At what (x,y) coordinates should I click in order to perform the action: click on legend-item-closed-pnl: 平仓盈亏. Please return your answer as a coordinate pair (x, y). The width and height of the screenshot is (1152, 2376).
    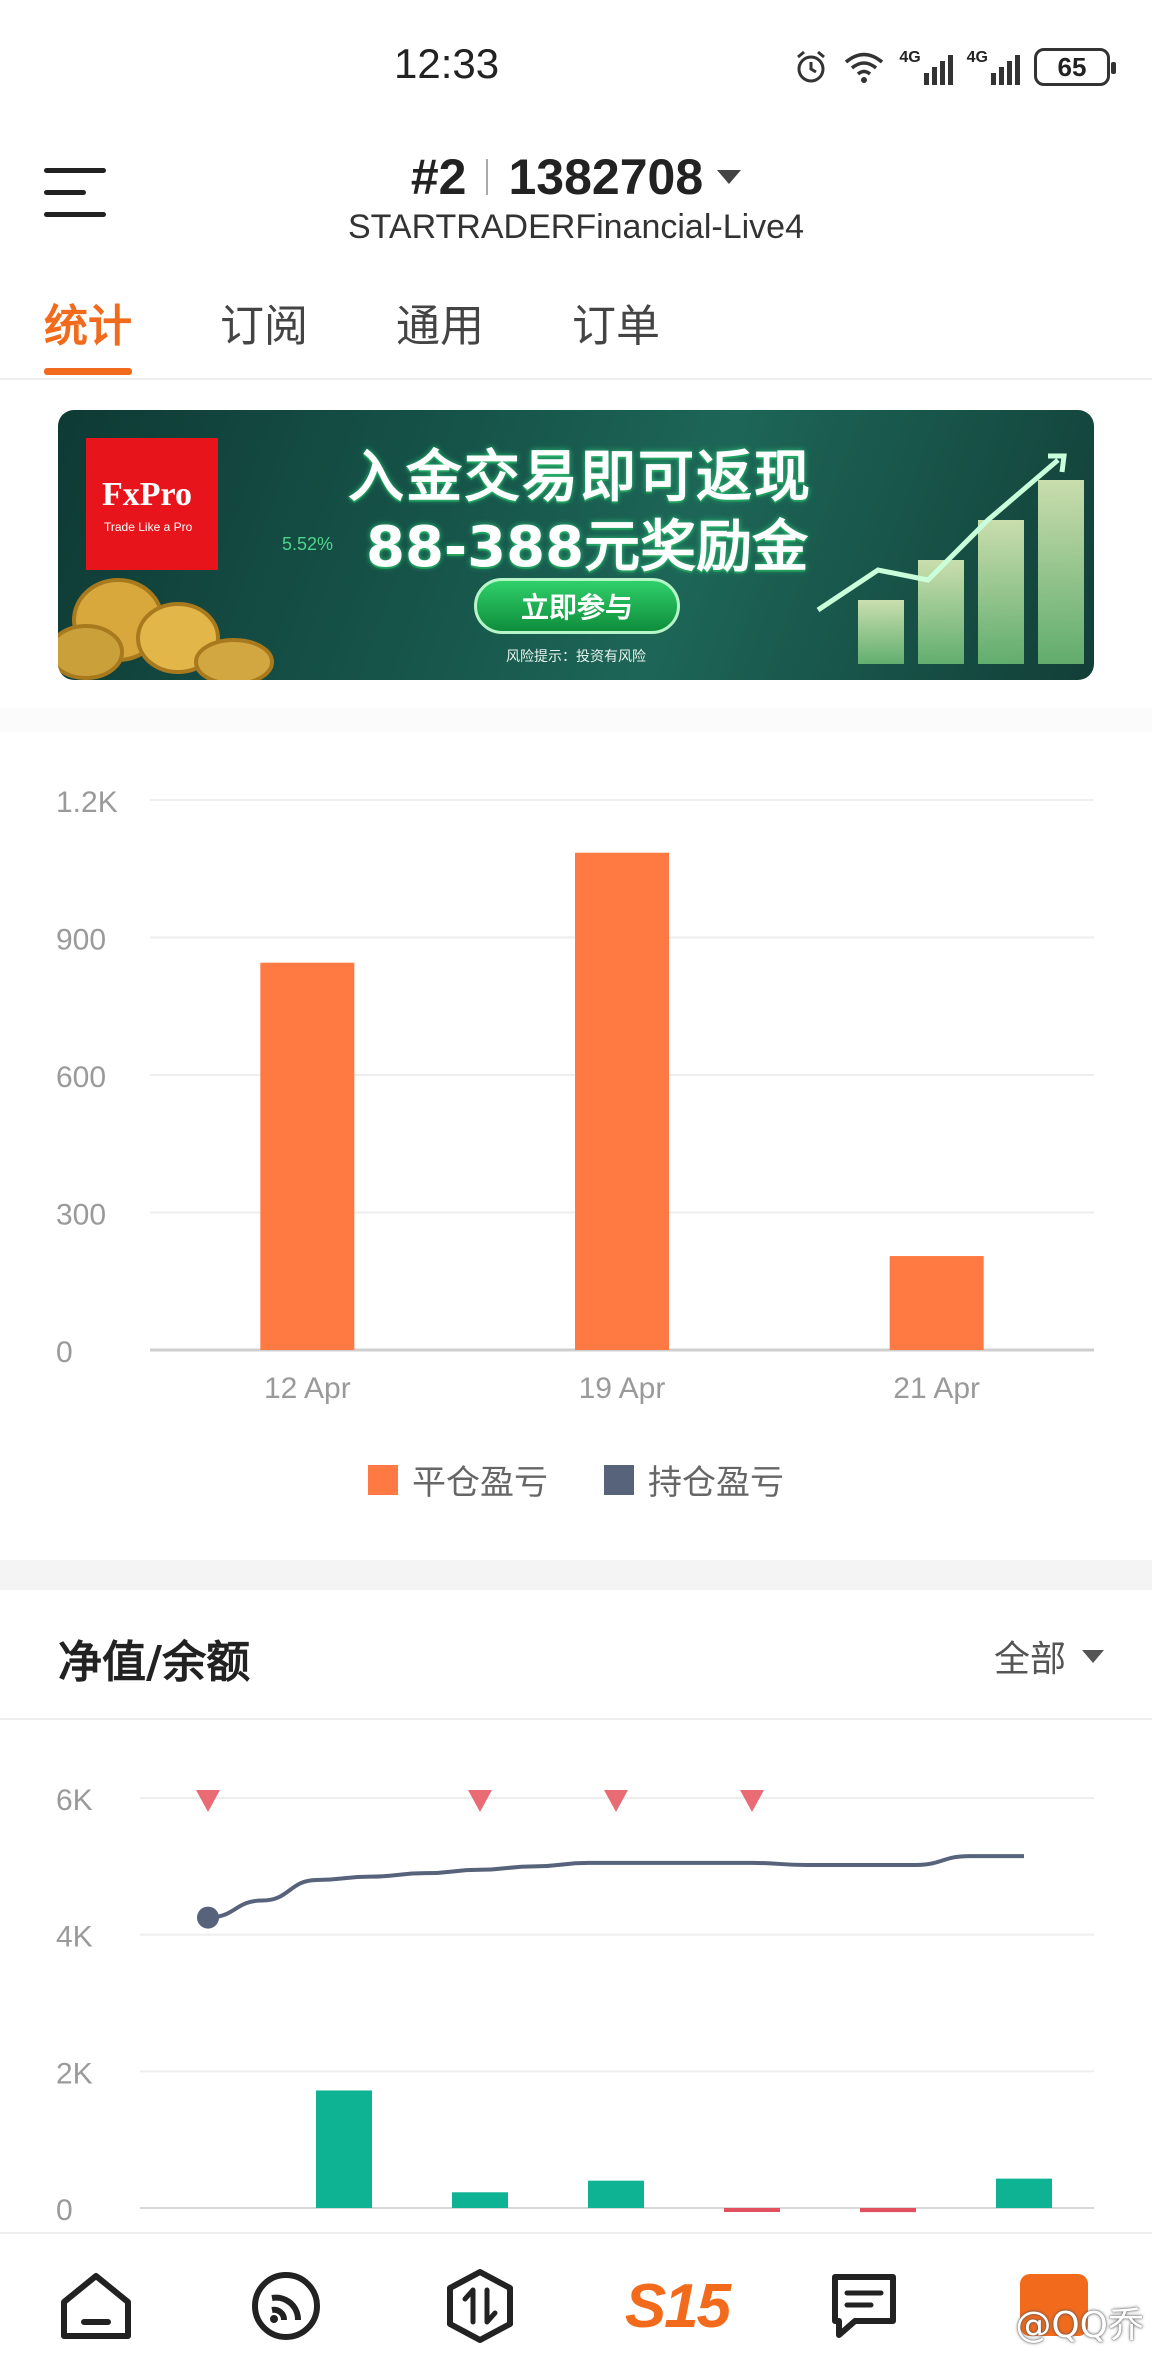
    Looking at the image, I should click on (458, 1479).